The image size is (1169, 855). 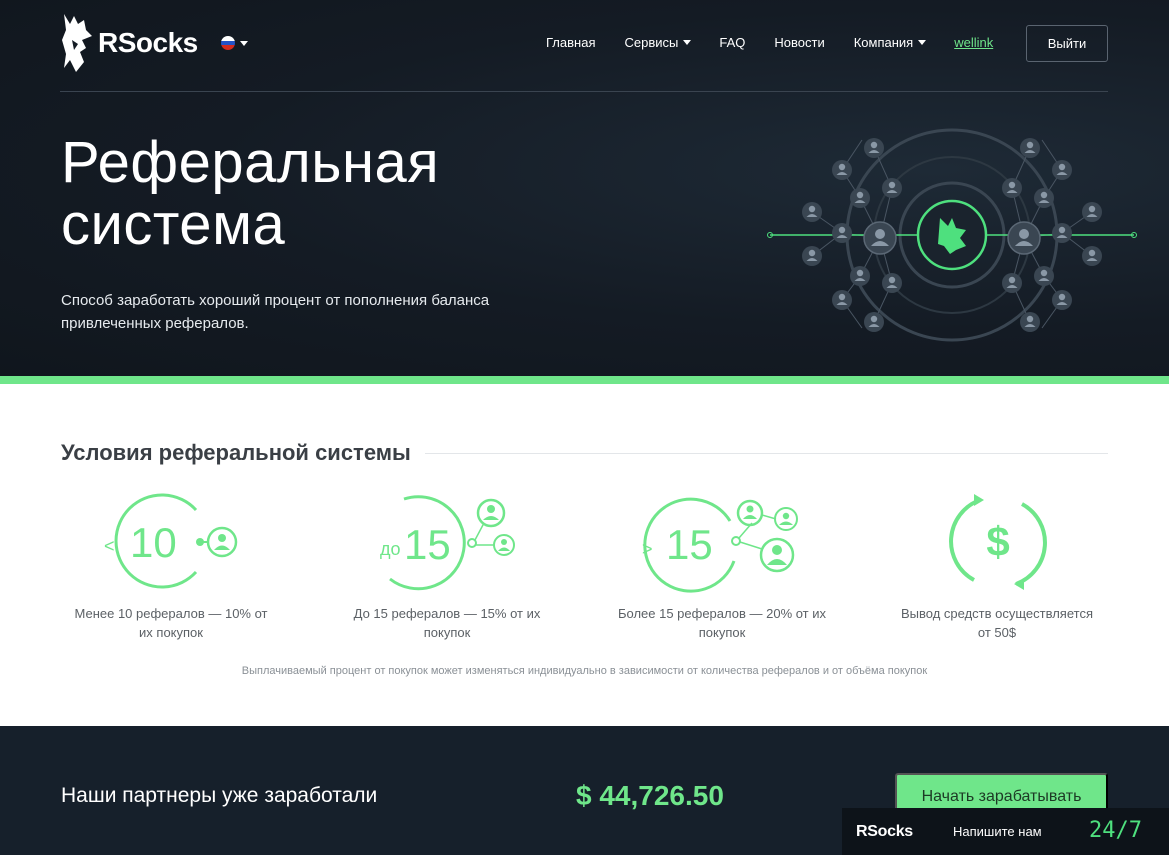 What do you see at coordinates (584, 380) in the screenshot?
I see `hero-accent-stripe` at bounding box center [584, 380].